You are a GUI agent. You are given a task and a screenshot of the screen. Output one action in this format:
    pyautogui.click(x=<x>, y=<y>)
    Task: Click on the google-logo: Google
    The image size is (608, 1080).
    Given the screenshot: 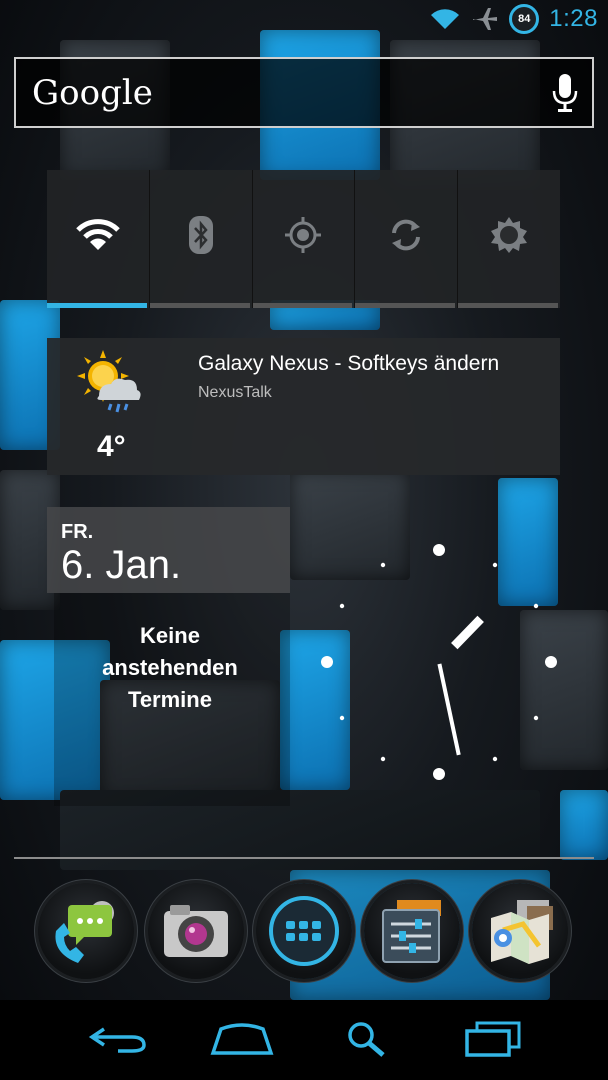 What is the action you would take?
    pyautogui.click(x=92, y=93)
    